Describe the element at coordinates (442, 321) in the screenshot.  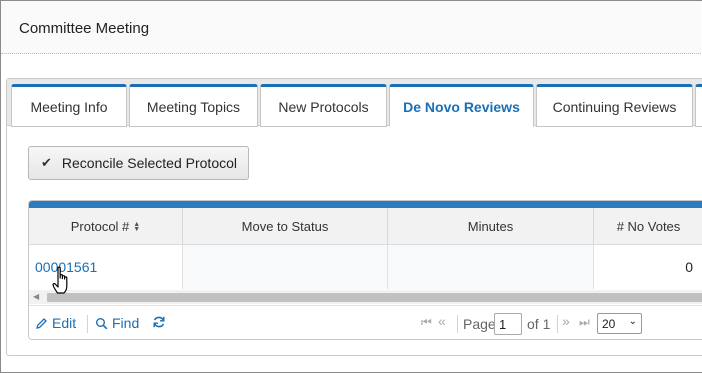
I see `previous-page-icon: «` at that location.